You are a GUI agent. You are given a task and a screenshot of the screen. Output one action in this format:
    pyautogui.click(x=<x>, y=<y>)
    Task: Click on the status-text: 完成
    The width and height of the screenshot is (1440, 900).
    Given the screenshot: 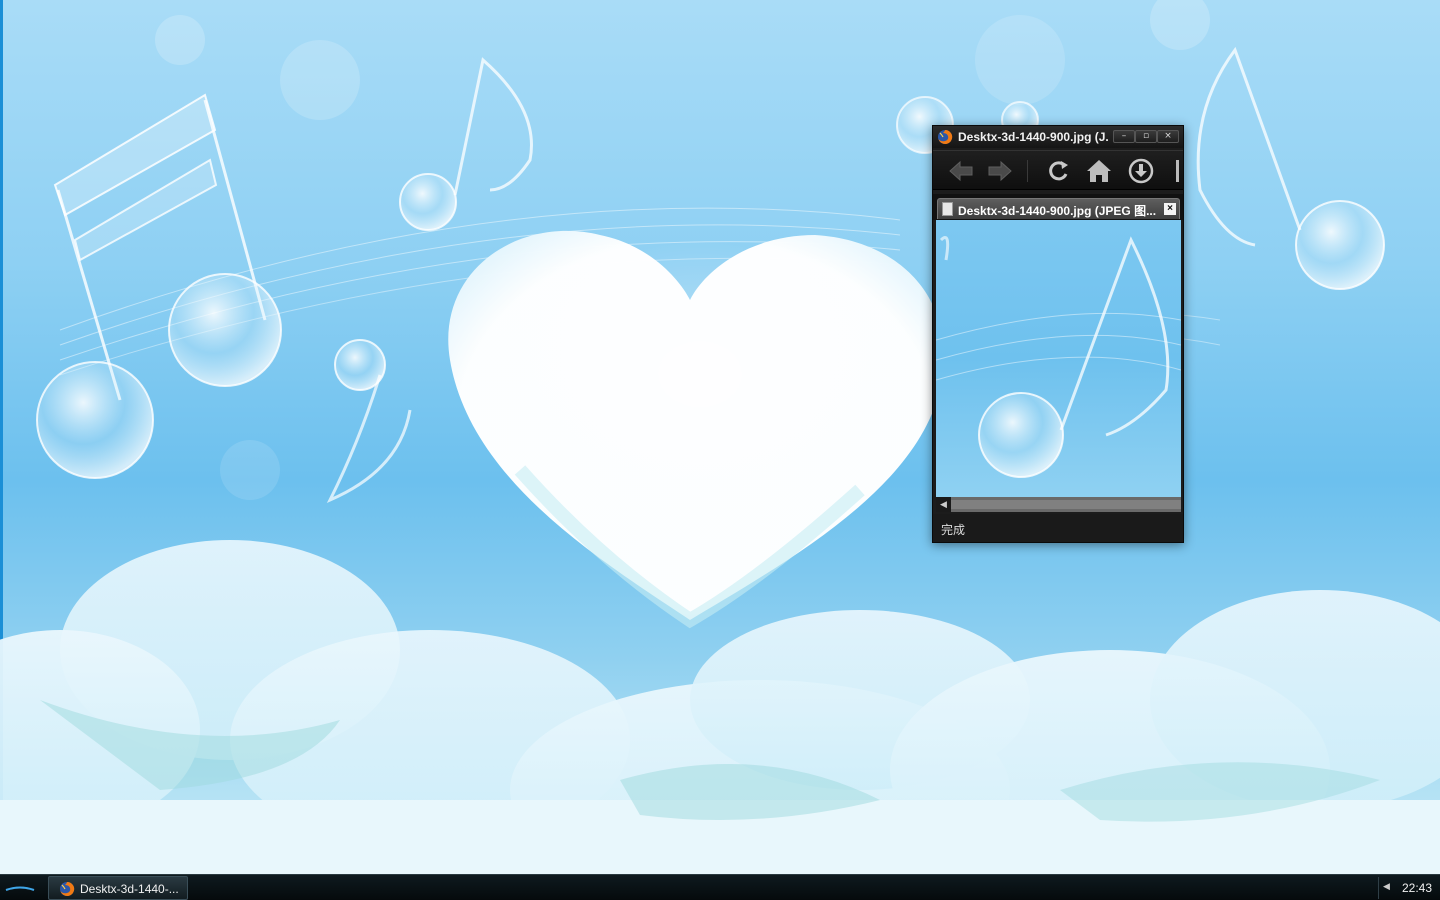 What is the action you would take?
    pyautogui.click(x=953, y=530)
    